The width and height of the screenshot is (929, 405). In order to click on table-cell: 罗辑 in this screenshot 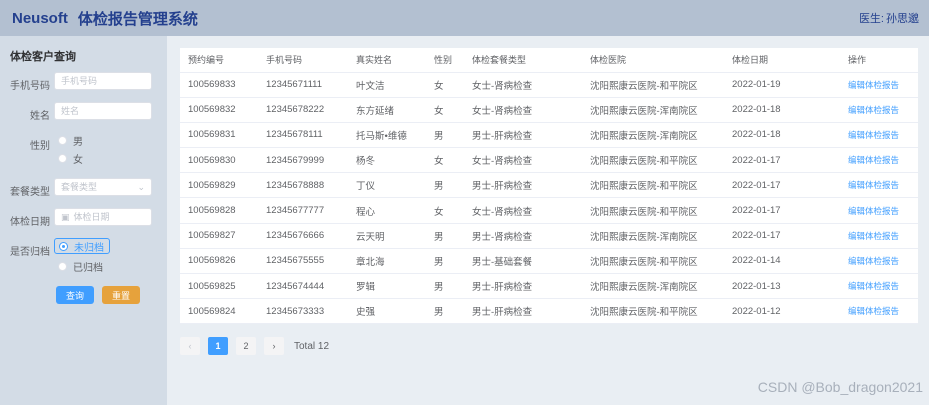, I will do `click(387, 286)`.